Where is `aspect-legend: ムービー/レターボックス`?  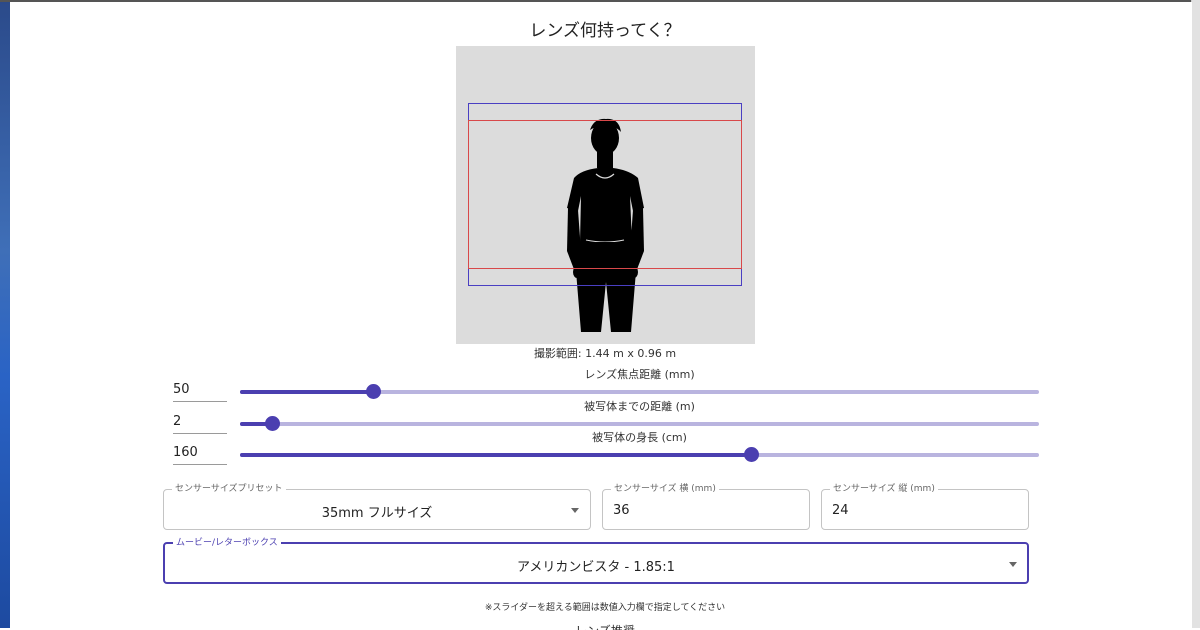
aspect-legend: ムービー/レターボックス is located at coordinates (227, 543).